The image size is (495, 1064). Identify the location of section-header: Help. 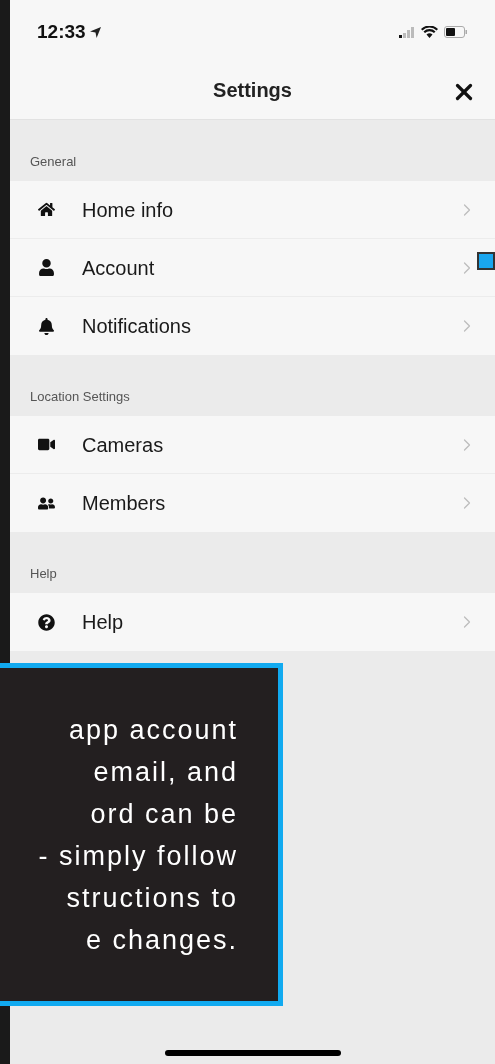
(43, 573).